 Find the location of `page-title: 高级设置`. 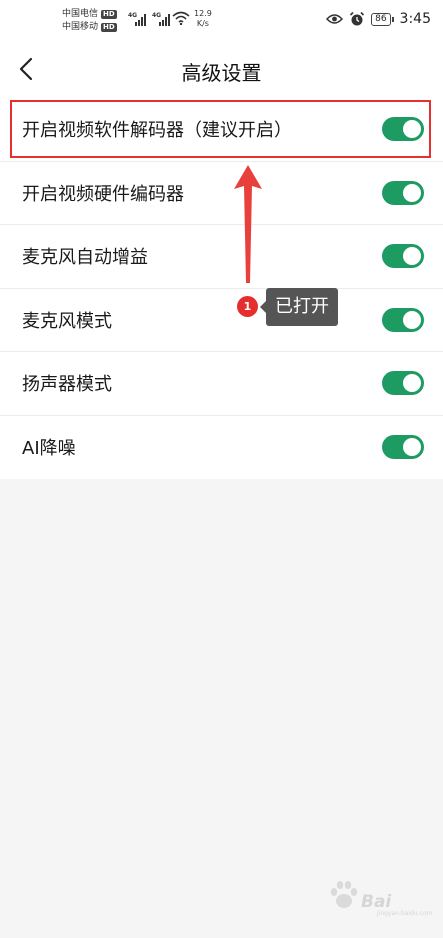

page-title: 高级设置 is located at coordinates (221, 73).